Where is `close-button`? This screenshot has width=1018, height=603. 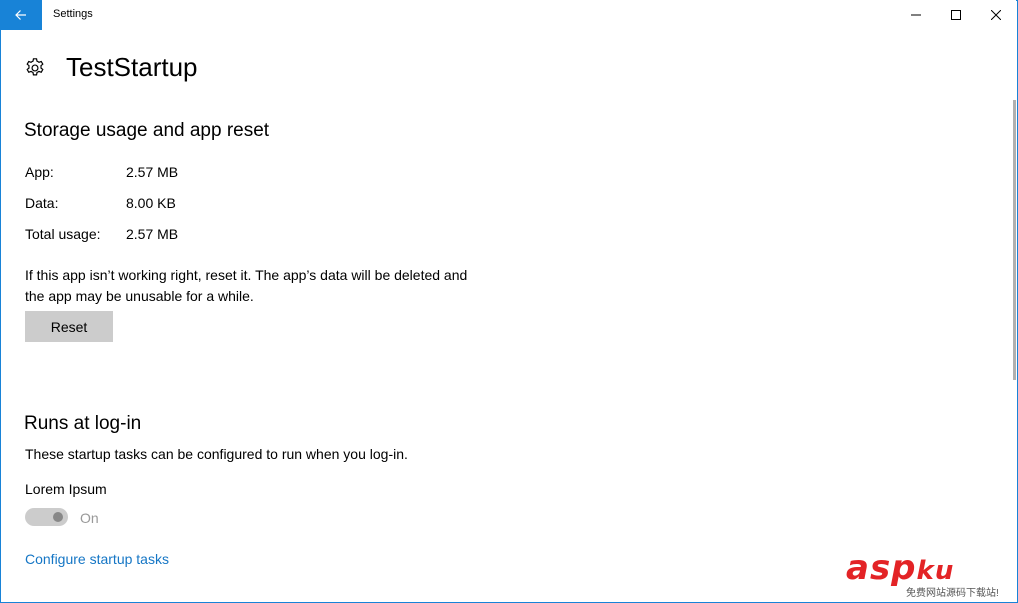 close-button is located at coordinates (996, 15).